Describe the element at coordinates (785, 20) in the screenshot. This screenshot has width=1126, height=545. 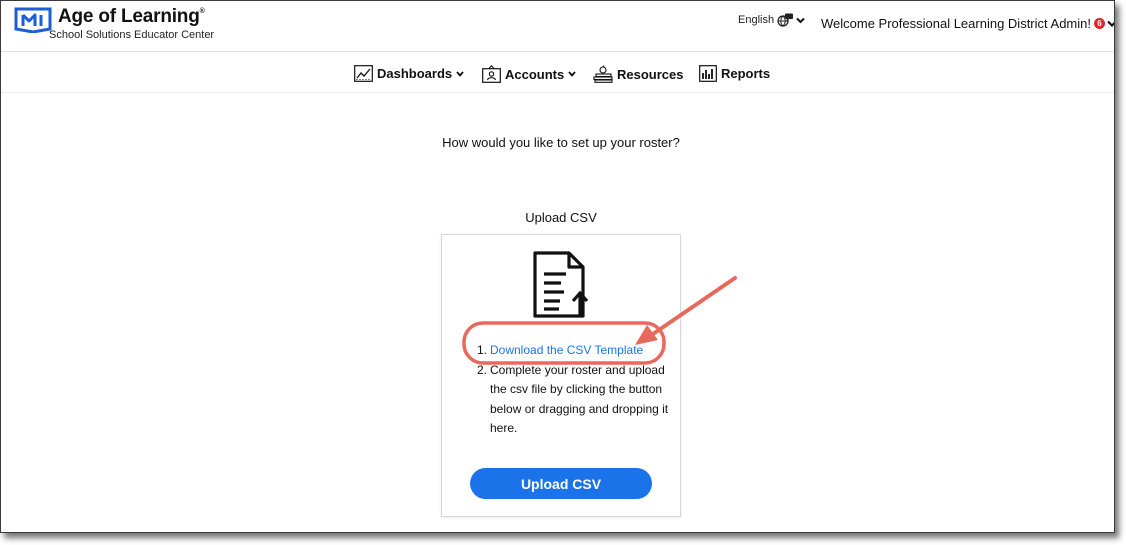
I see `globe-chat-icon` at that location.